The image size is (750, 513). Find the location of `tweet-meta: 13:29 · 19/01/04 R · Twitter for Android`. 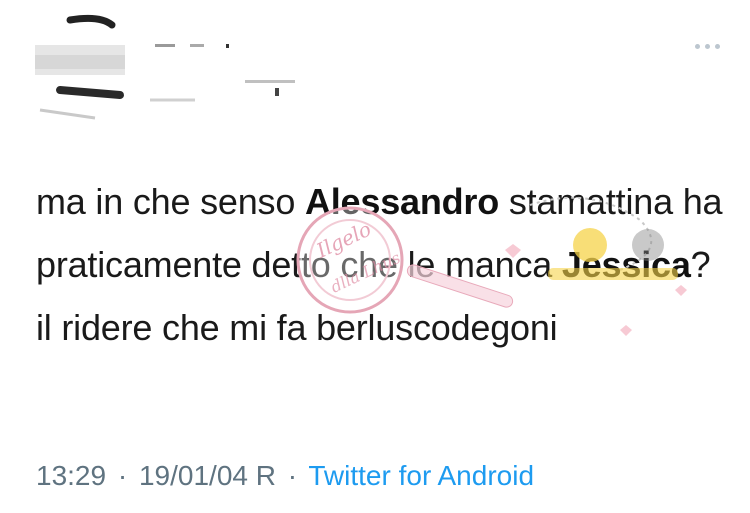

tweet-meta: 13:29 · 19/01/04 R · Twitter for Android is located at coordinates (285, 476).